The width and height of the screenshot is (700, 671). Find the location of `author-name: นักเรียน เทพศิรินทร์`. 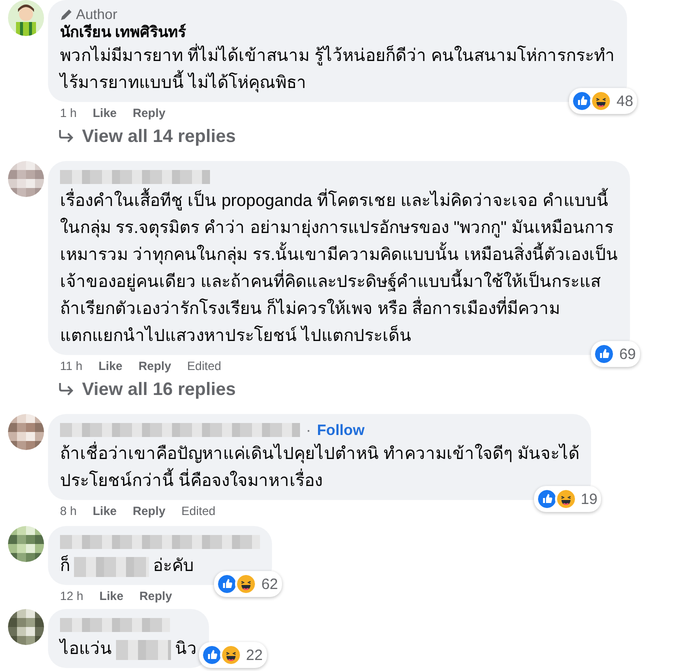

author-name: นักเรียน เทพศิรินทร์ is located at coordinates (123, 32).